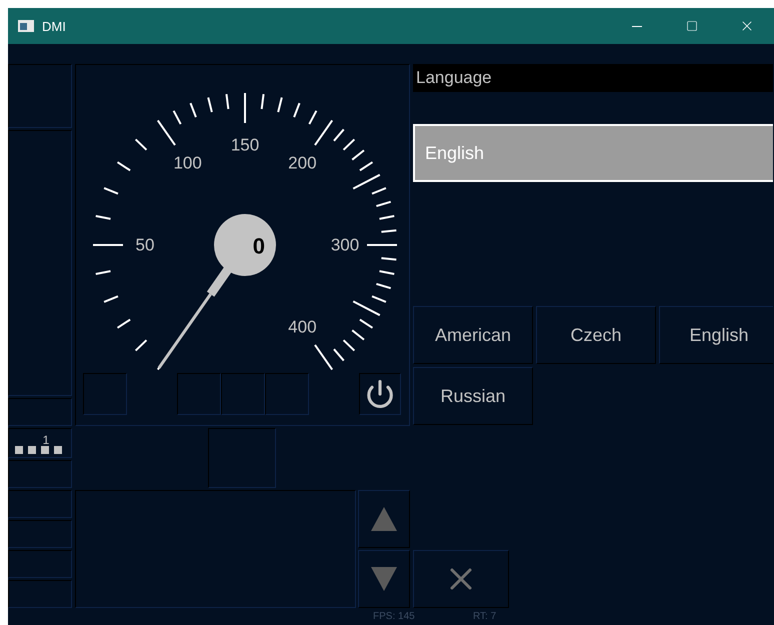  Describe the element at coordinates (473, 335) in the screenshot. I see `language-option-button: American` at that location.